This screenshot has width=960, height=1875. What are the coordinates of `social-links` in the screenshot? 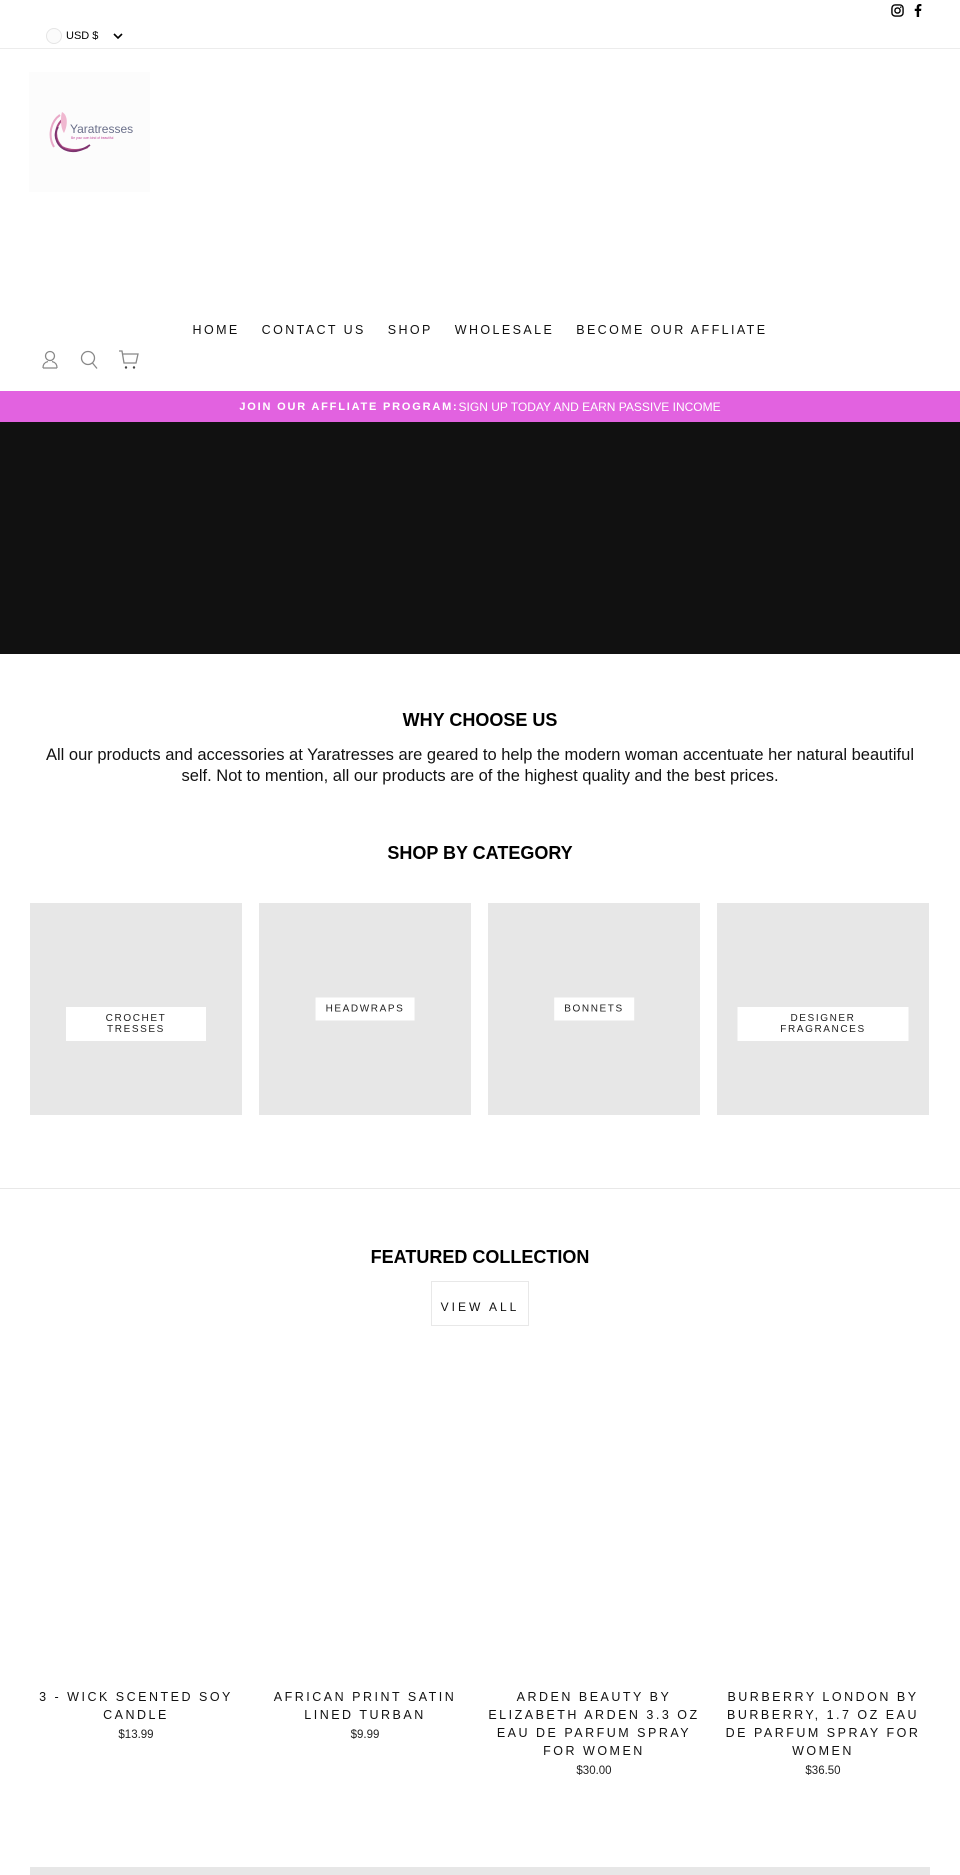 It's located at (906, 10).